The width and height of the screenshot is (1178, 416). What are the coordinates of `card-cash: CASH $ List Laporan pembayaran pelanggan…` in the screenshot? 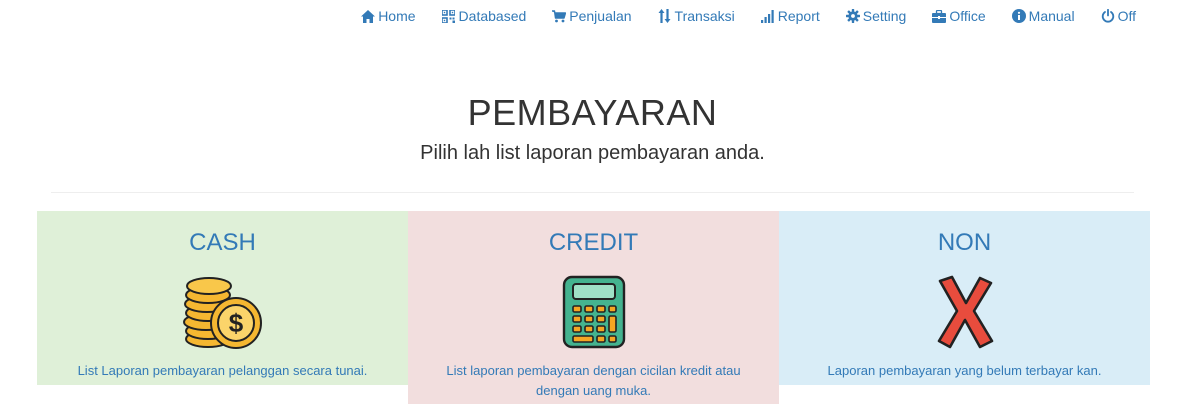 It's located at (222, 298).